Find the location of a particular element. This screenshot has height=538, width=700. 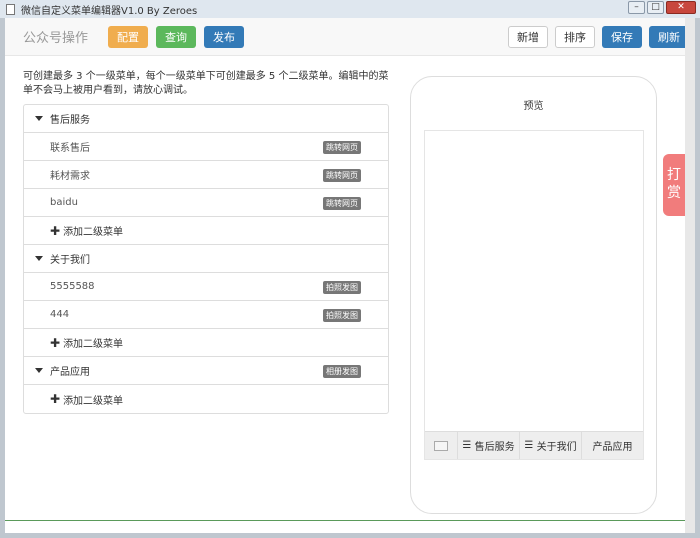

preview-menu: ☰ 售后服务 is located at coordinates (489, 445).